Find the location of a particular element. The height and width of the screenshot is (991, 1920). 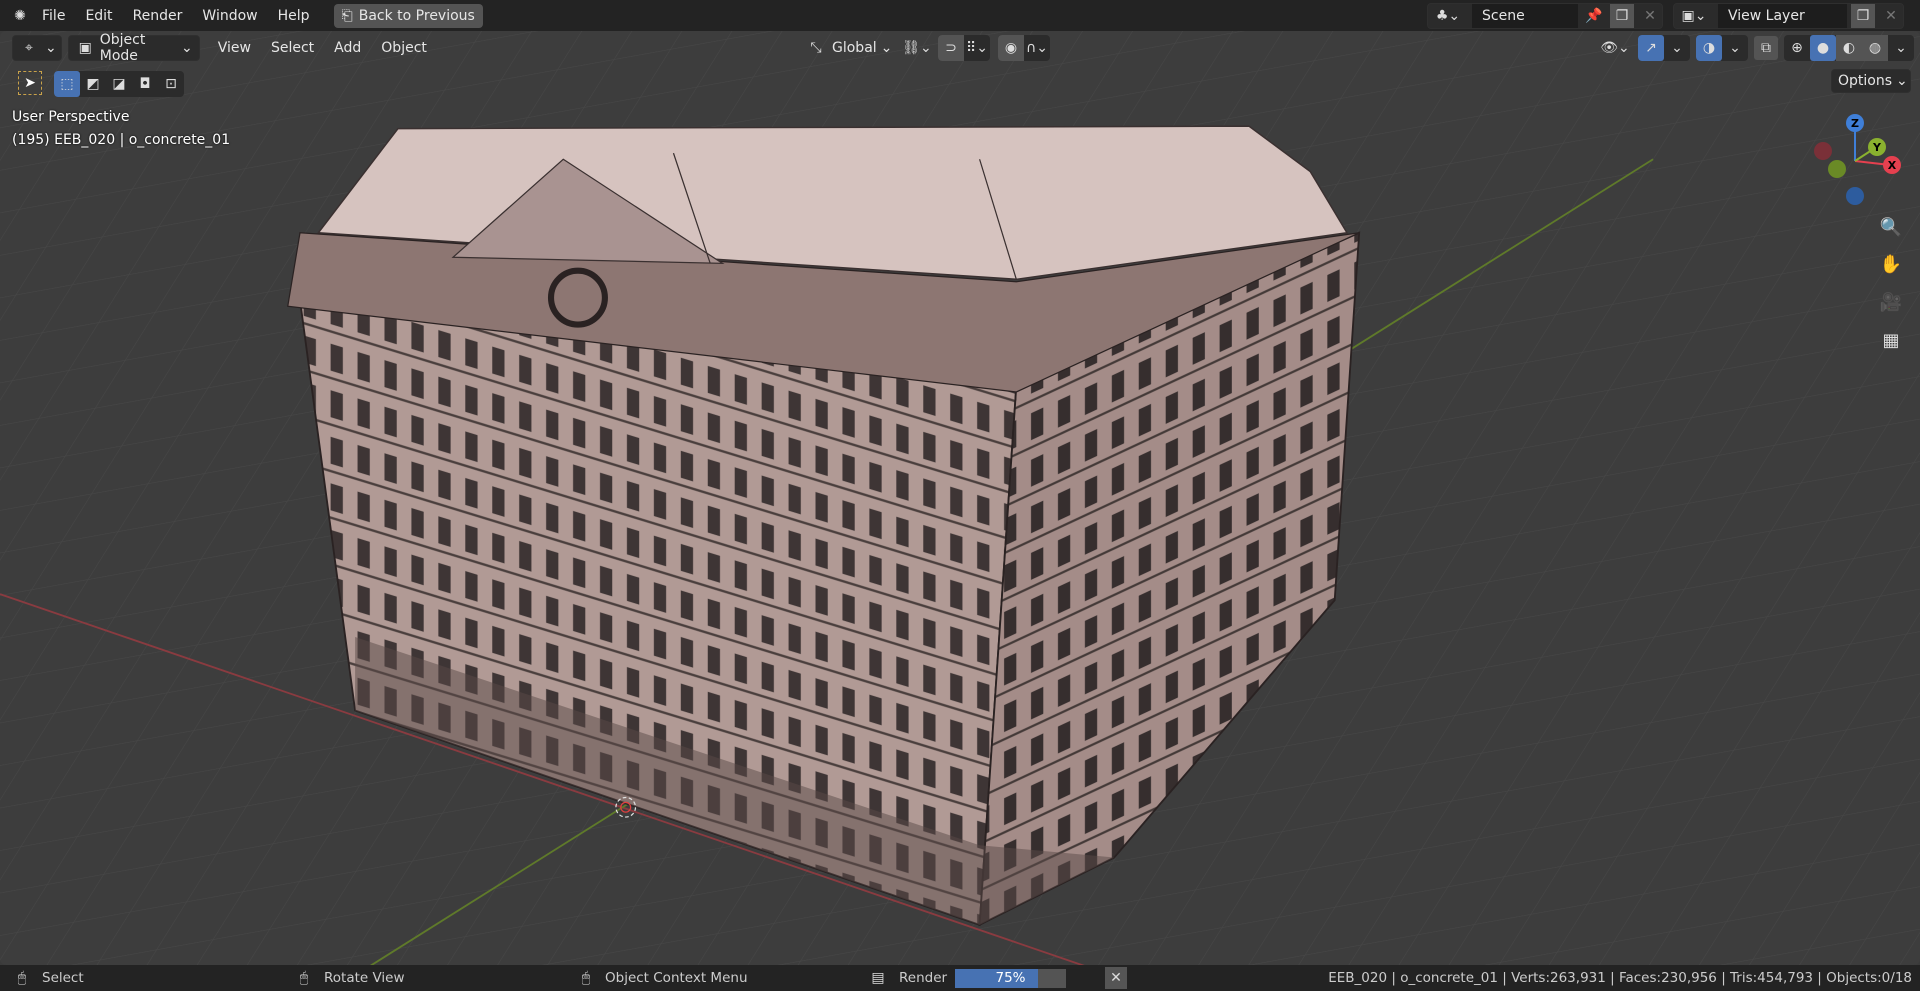

back-to-previous-label: Back to Previous is located at coordinates (416, 15).